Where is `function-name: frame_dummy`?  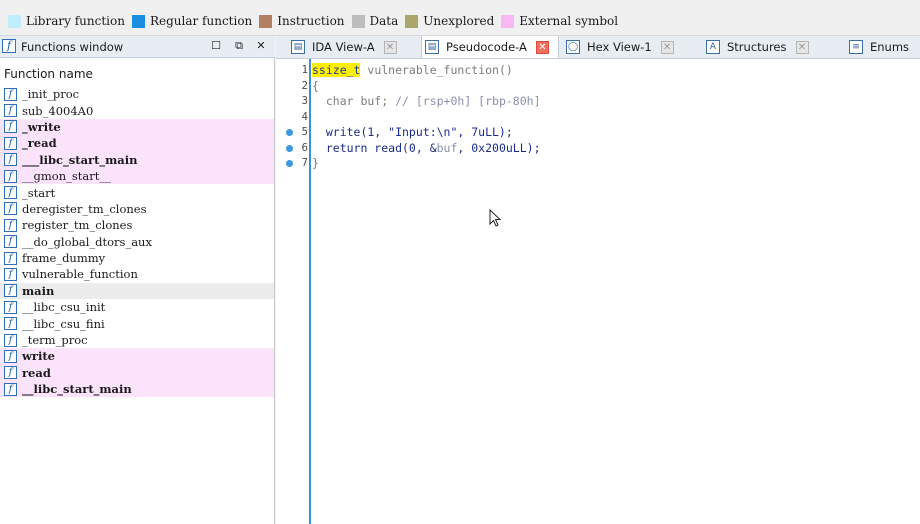 function-name: frame_dummy is located at coordinates (64, 258).